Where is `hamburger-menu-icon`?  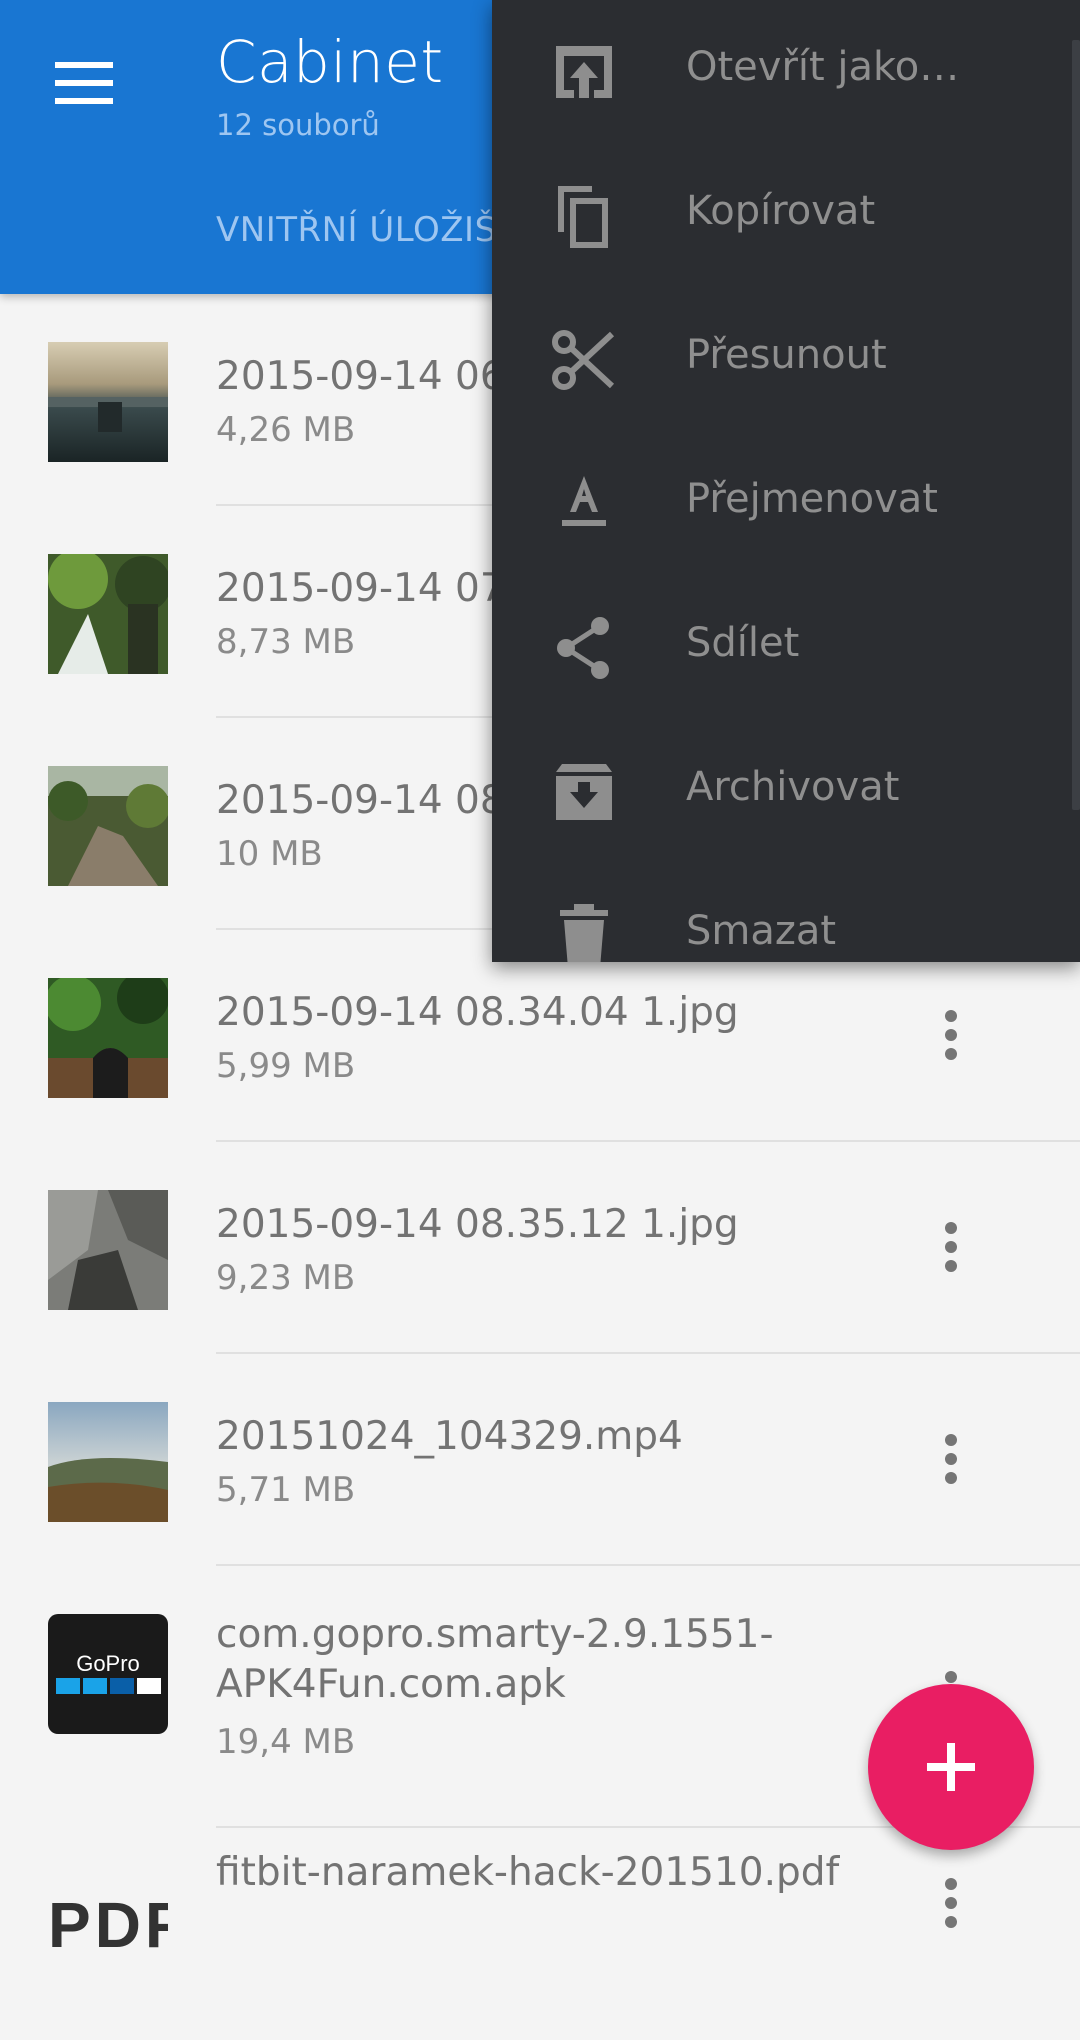 hamburger-menu-icon is located at coordinates (84, 83).